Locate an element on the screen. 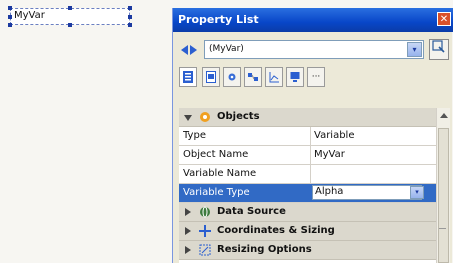  property-value: Variable is located at coordinates (334, 135).